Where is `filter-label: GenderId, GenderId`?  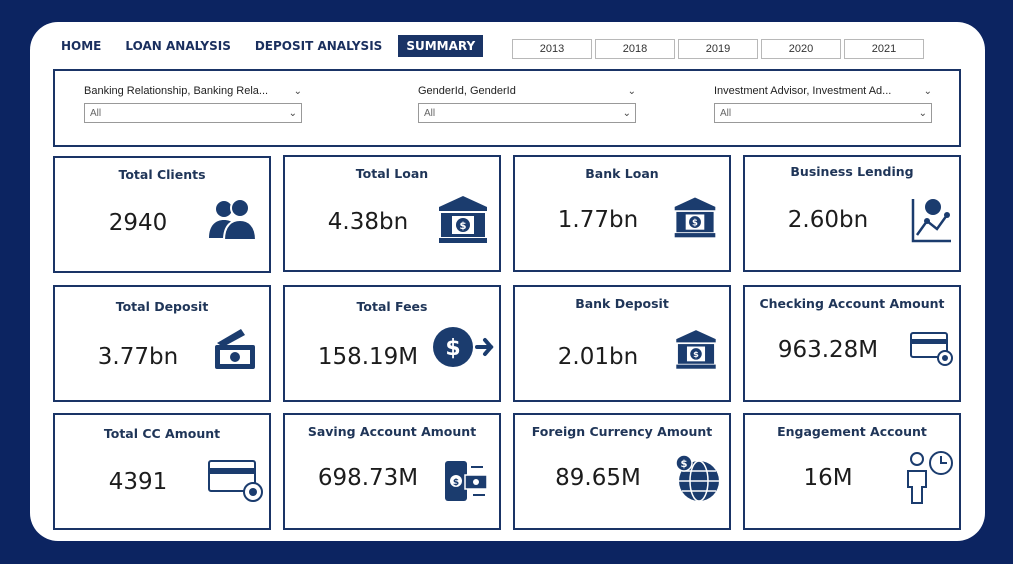 filter-label: GenderId, GenderId is located at coordinates (467, 91).